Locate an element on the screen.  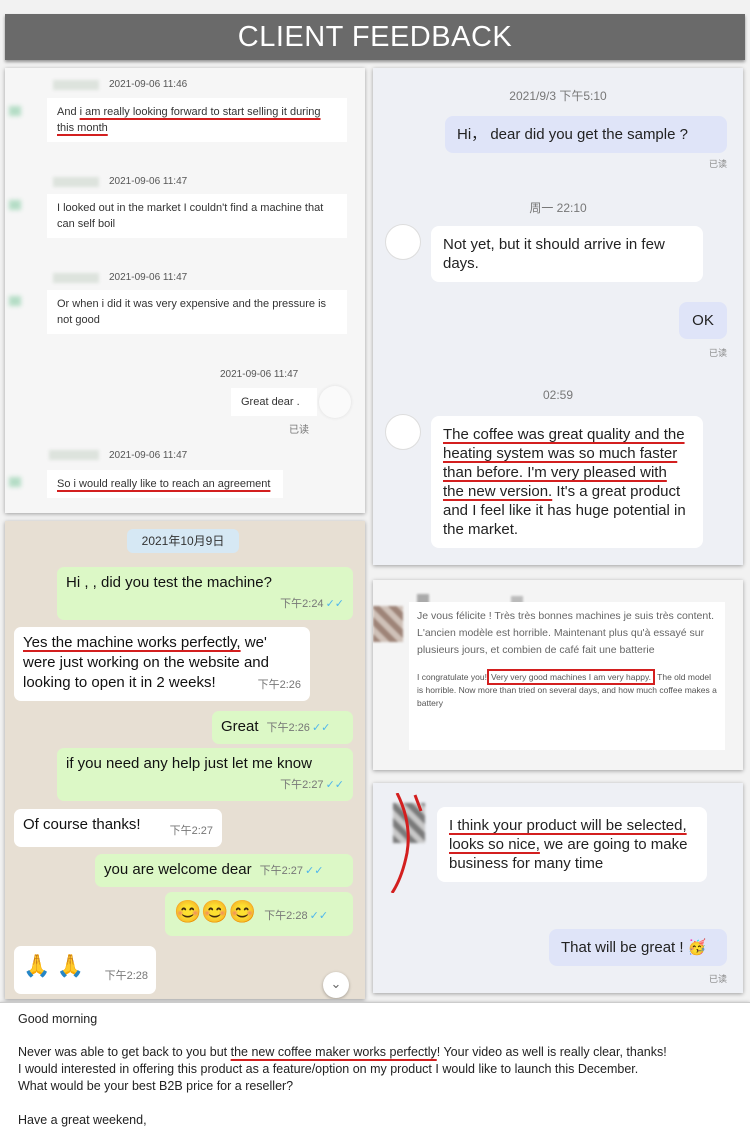
timestamp: 02:59 is located at coordinates (558, 395).